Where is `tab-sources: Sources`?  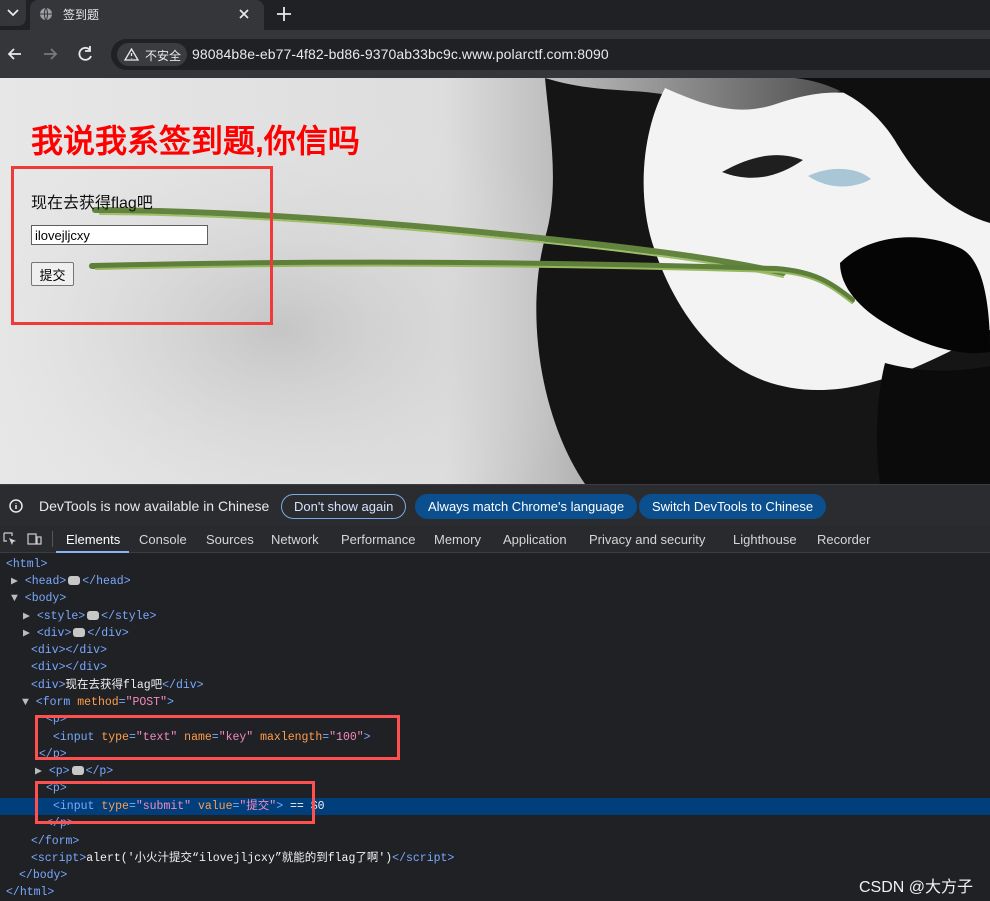
tab-sources: Sources is located at coordinates (230, 539).